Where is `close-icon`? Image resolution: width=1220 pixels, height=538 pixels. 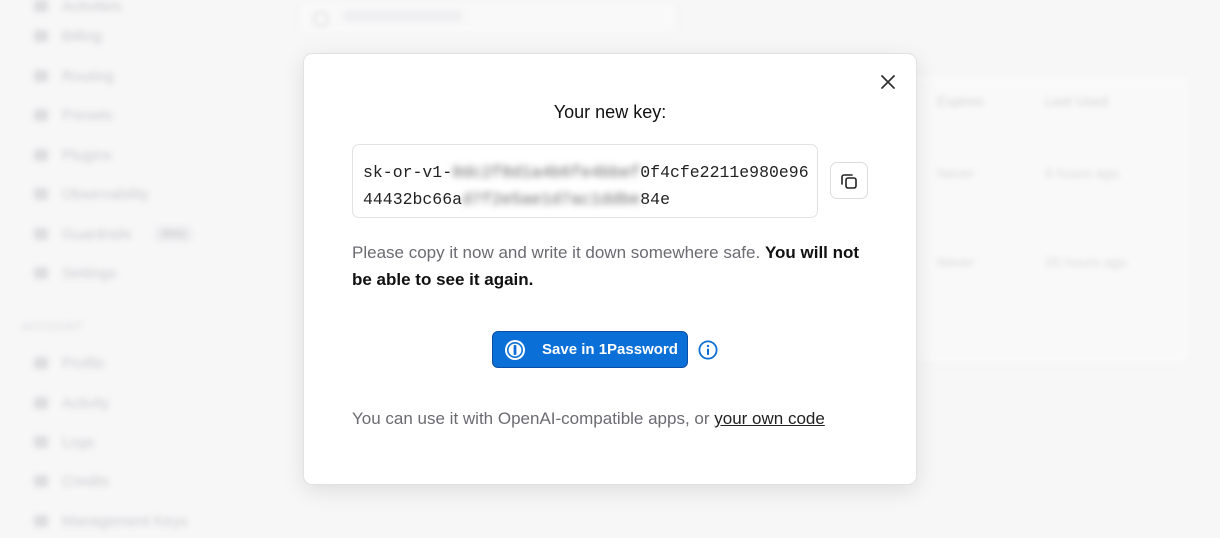 close-icon is located at coordinates (888, 82).